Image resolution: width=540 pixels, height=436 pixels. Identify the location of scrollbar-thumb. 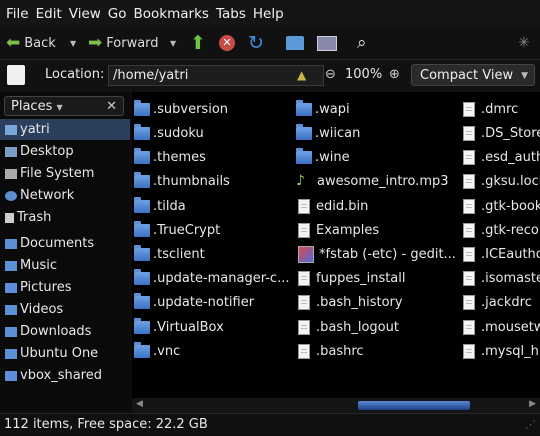
(414, 405).